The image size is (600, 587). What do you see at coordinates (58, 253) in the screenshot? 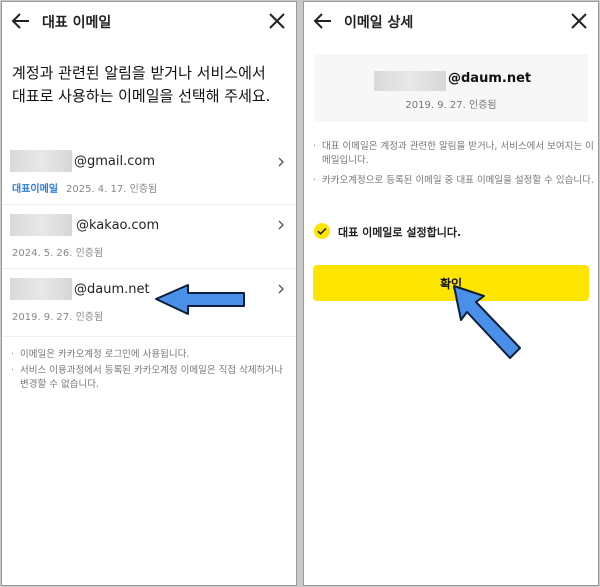
I see `verified-date: 2024. 5. 26. 인증됨` at bounding box center [58, 253].